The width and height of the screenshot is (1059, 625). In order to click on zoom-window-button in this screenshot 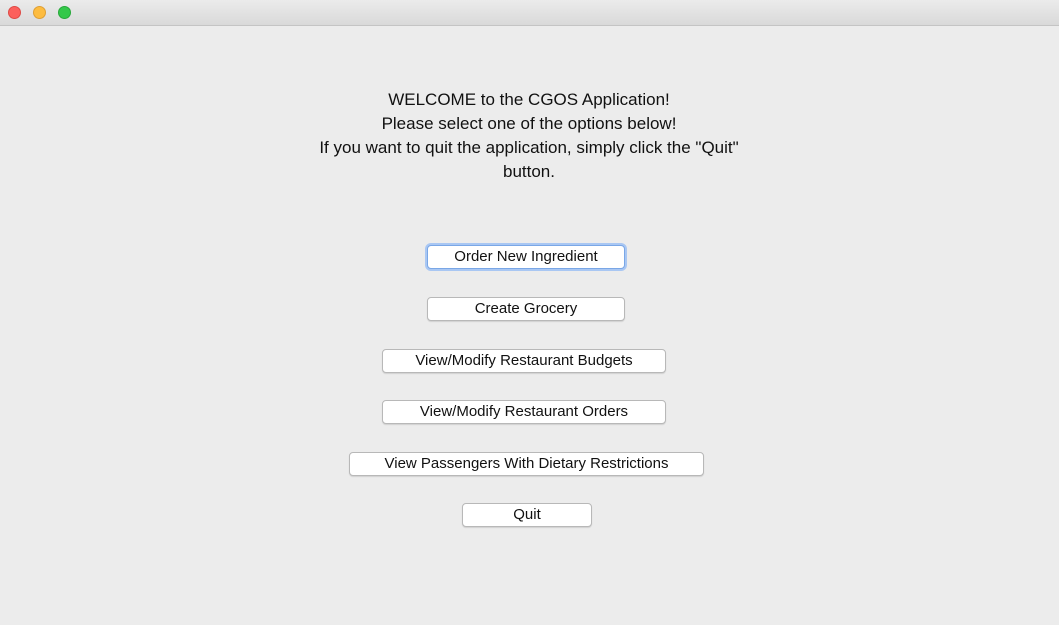, I will do `click(64, 12)`.